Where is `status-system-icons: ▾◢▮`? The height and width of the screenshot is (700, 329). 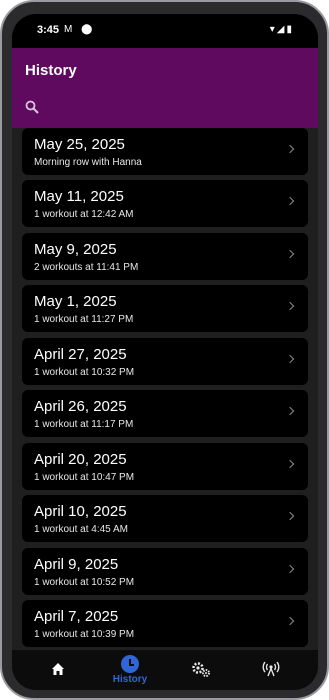 status-system-icons: ▾◢▮ is located at coordinates (281, 29).